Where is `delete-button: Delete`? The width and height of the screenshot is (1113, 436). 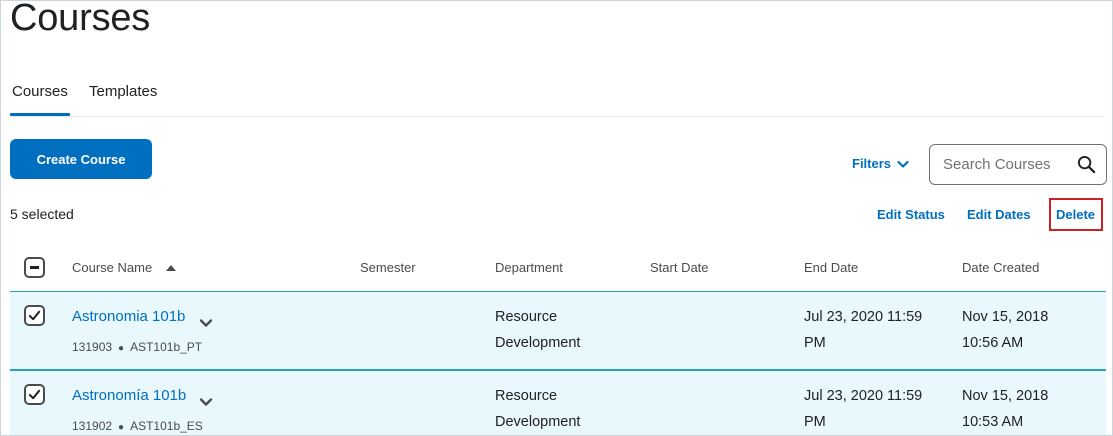 delete-button: Delete is located at coordinates (1075, 214).